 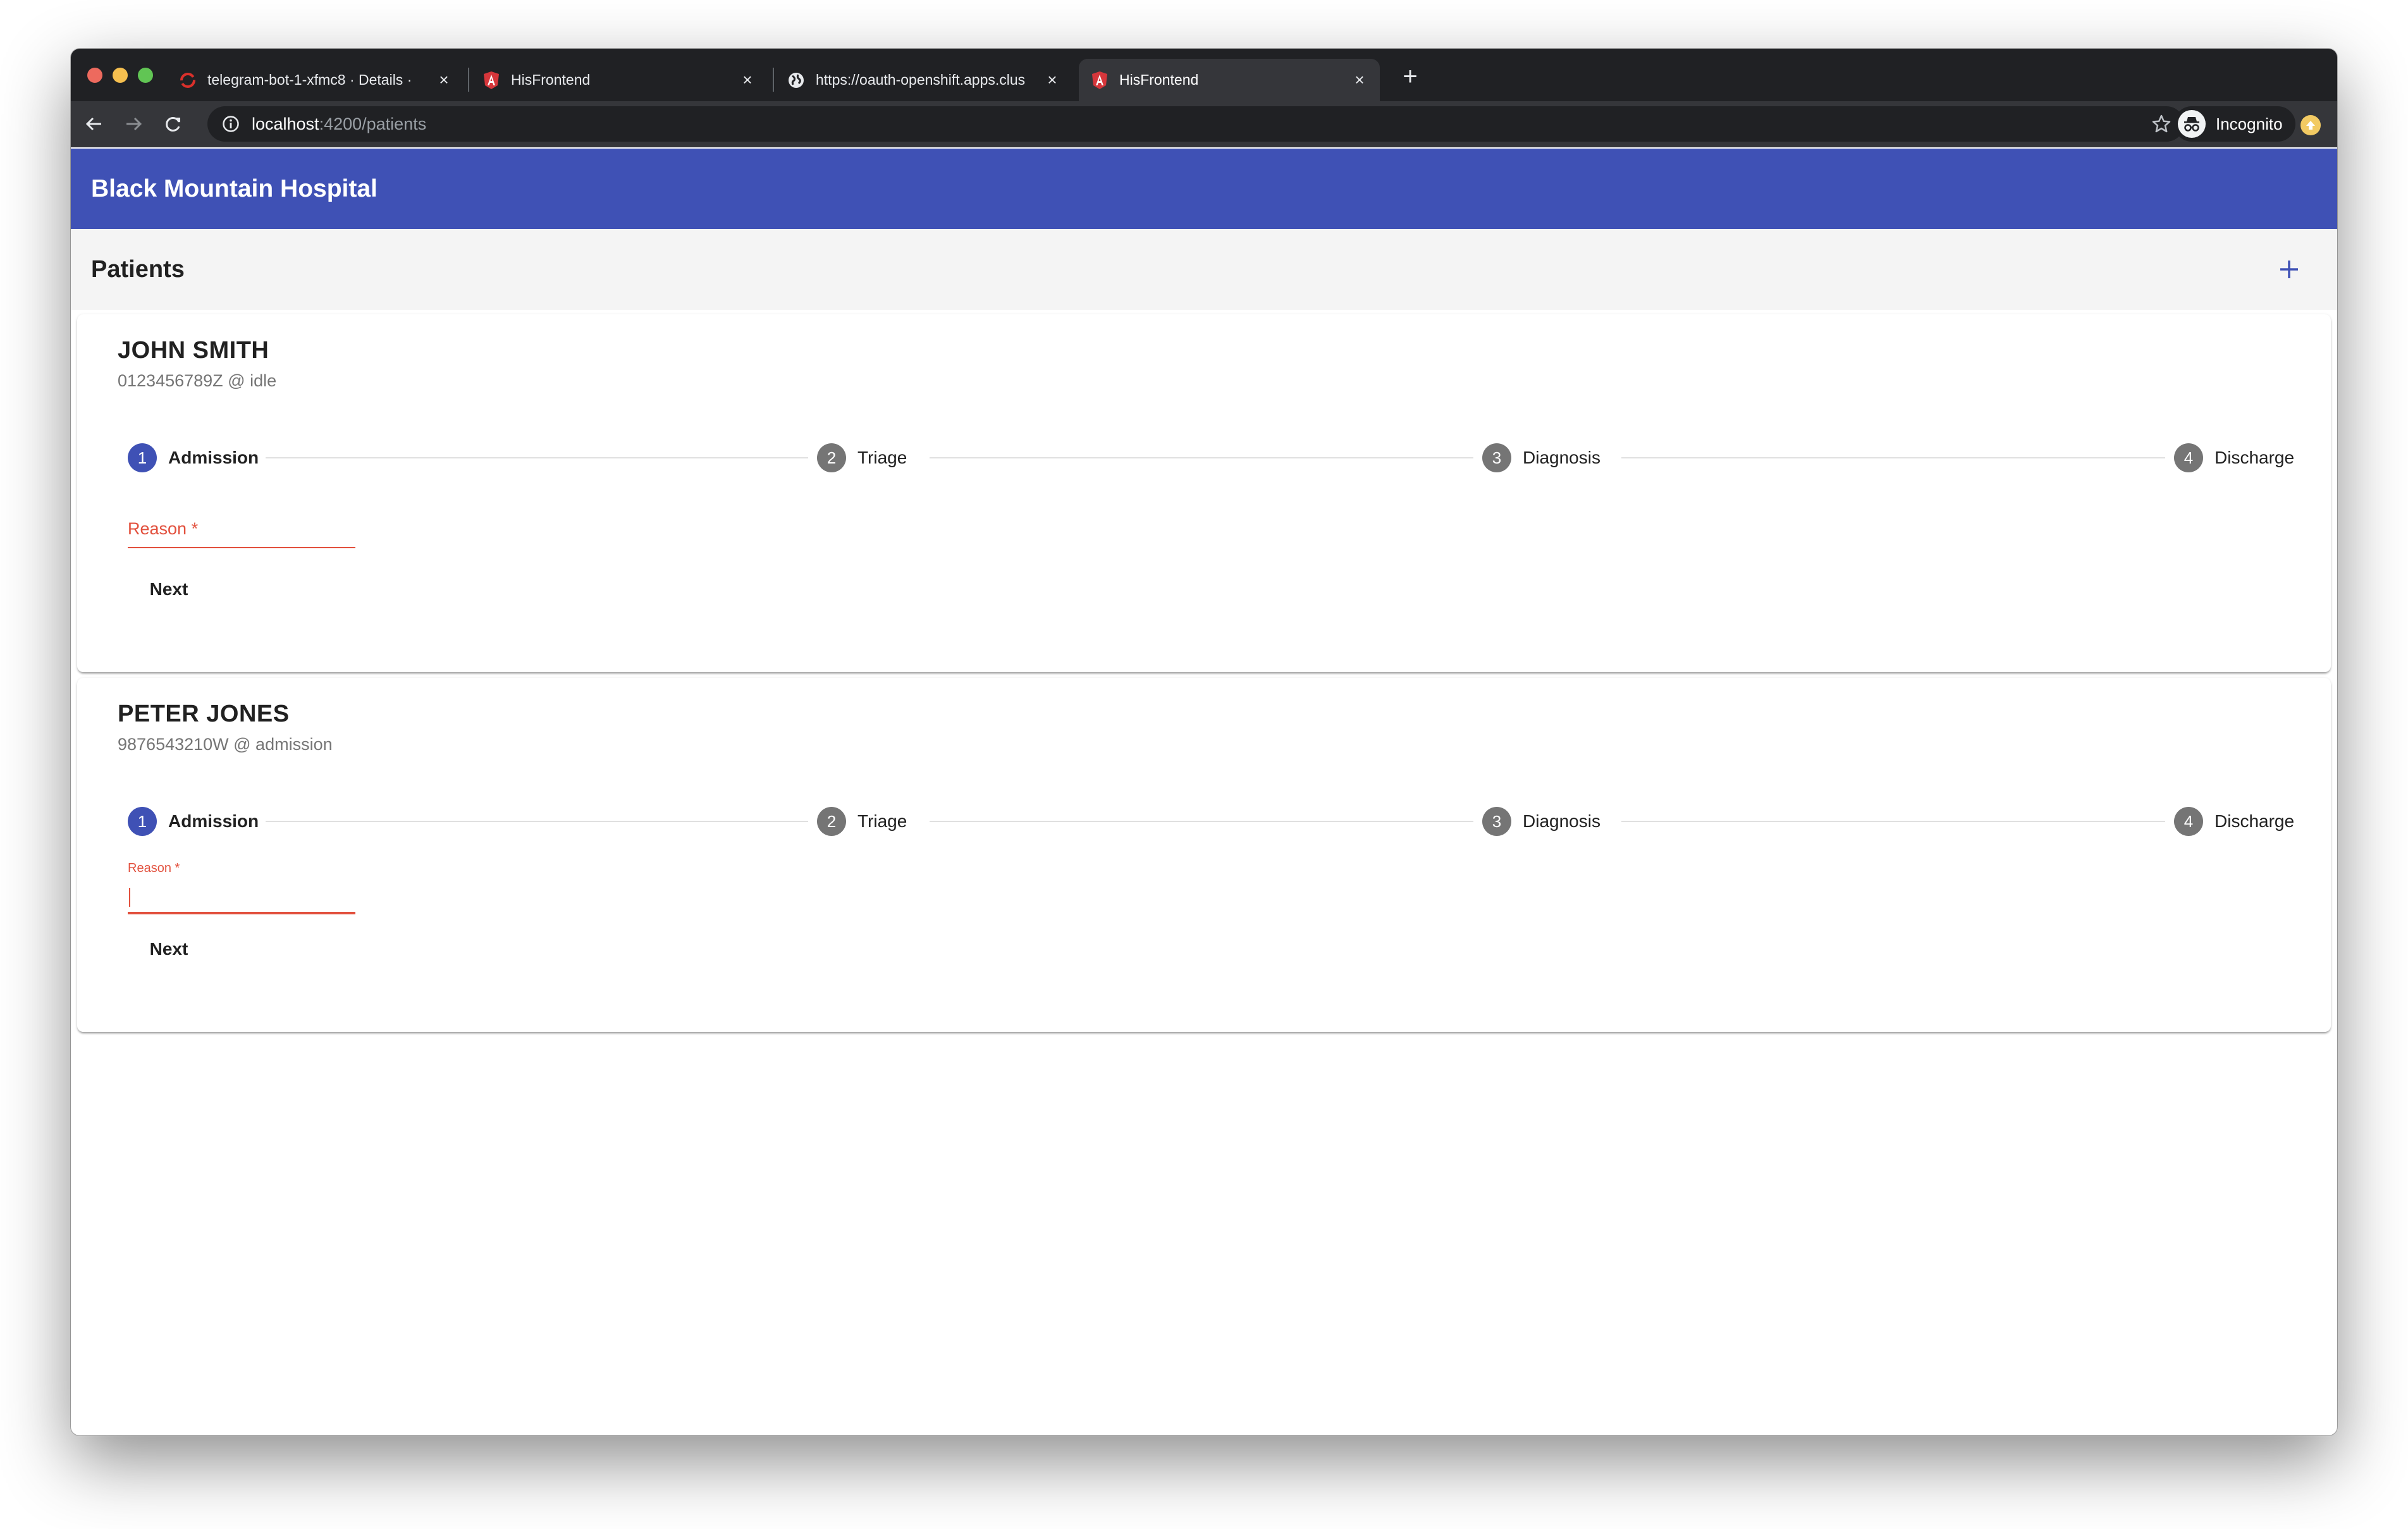 I want to click on arrow-up-icon, so click(x=2310, y=125).